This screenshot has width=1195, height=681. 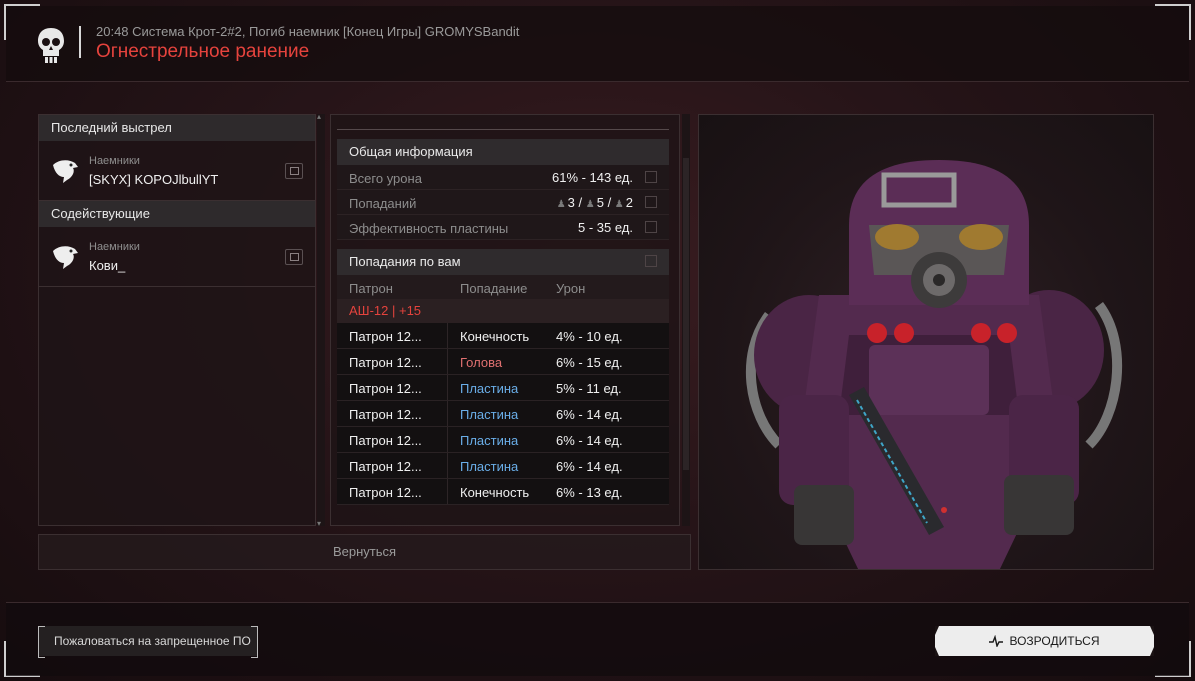 I want to click on hit-damage: 5% - 11 ед., so click(x=589, y=388).